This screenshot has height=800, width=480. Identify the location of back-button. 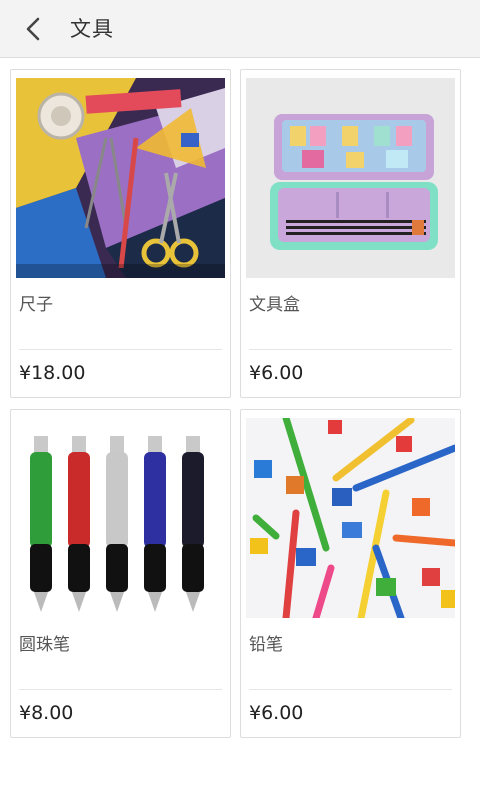
(33, 29).